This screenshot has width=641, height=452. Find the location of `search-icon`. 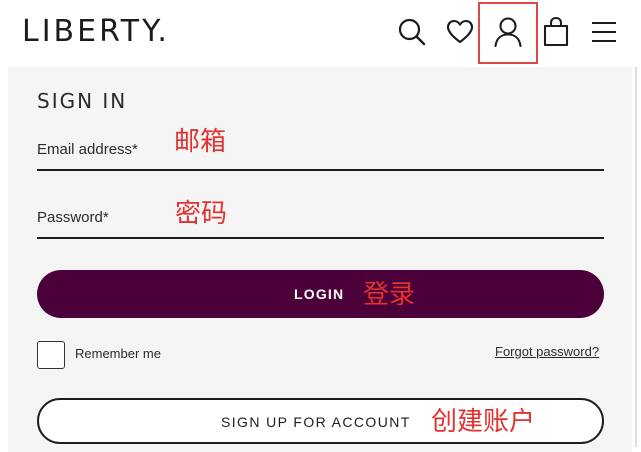

search-icon is located at coordinates (412, 32).